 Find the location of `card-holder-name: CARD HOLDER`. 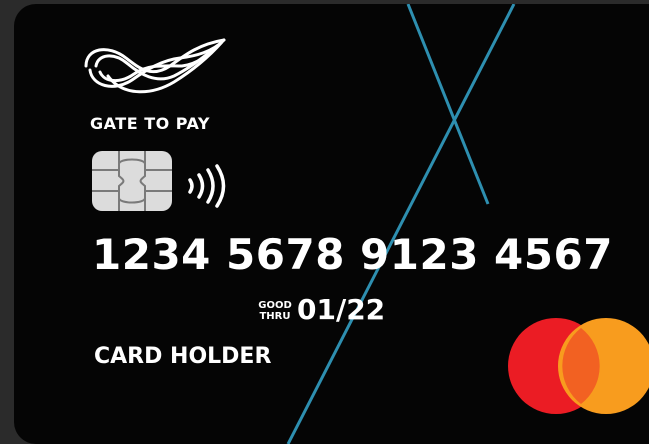

card-holder-name: CARD HOLDER is located at coordinates (183, 356).